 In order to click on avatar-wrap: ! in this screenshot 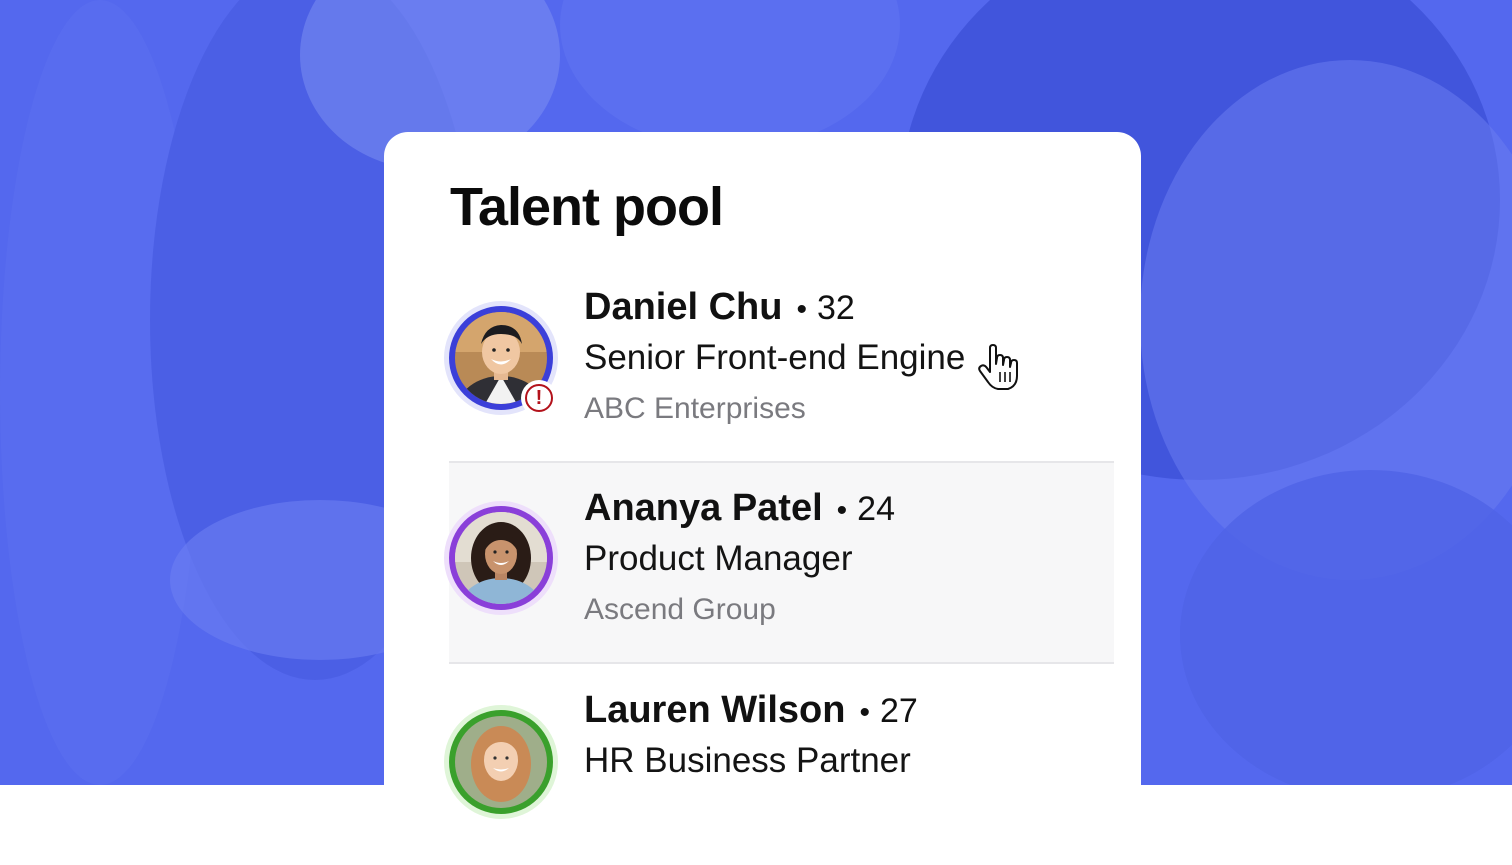, I will do `click(503, 361)`.